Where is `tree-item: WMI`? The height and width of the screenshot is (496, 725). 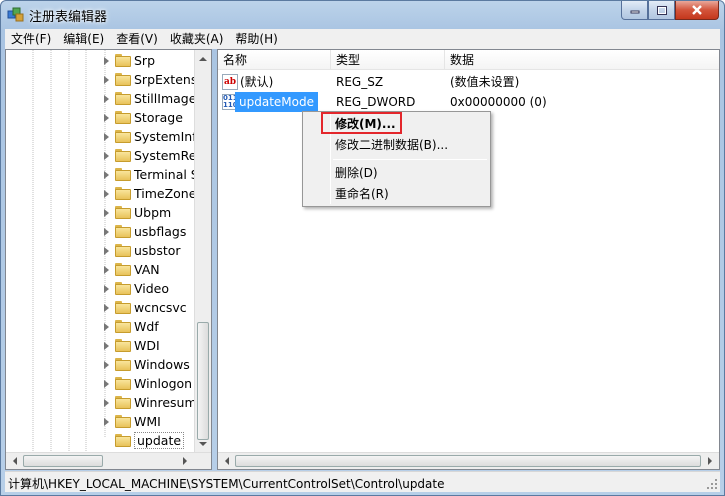
tree-item: WMI is located at coordinates (131, 421).